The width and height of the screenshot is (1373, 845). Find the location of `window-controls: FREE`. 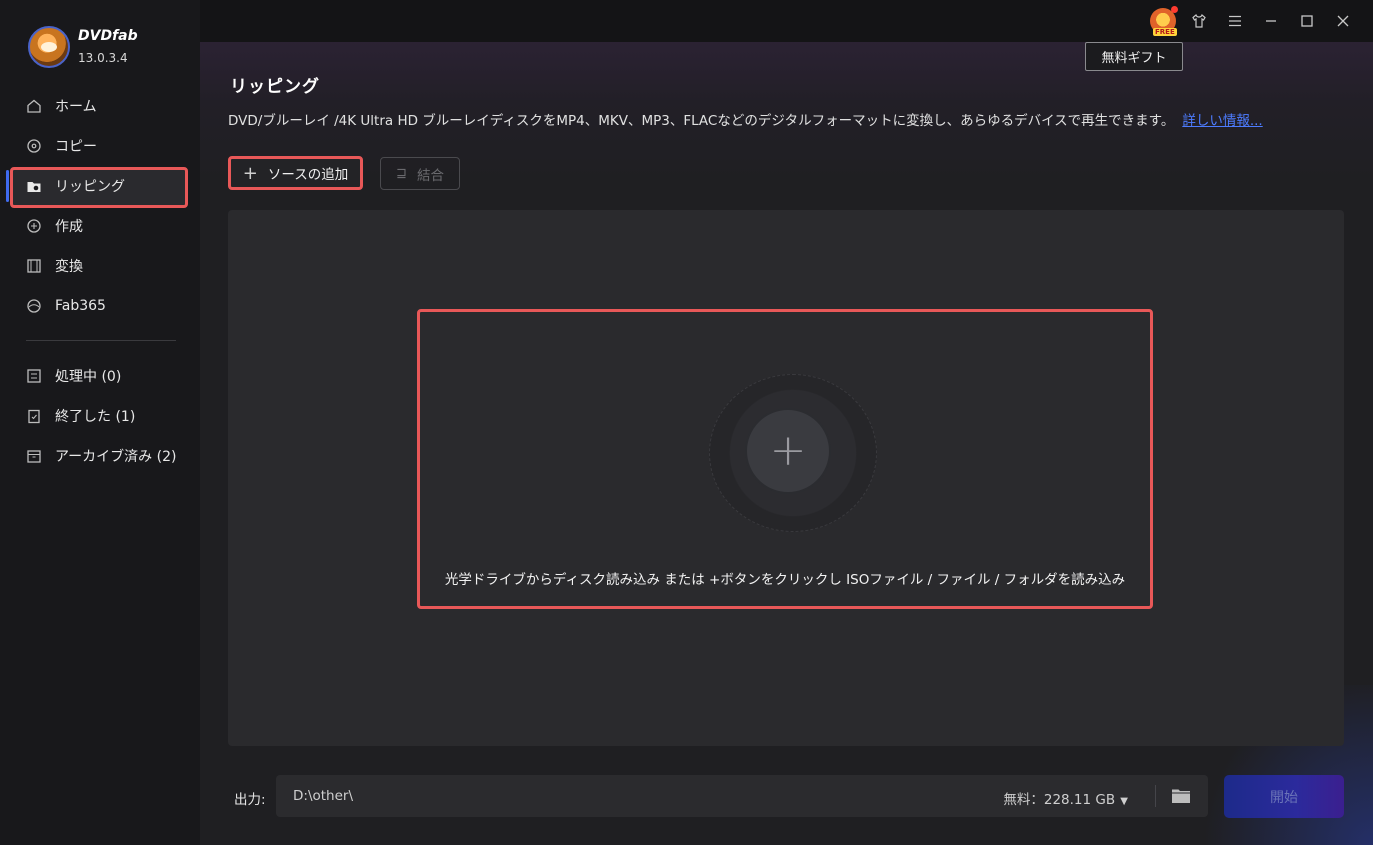

window-controls: FREE is located at coordinates (1253, 21).